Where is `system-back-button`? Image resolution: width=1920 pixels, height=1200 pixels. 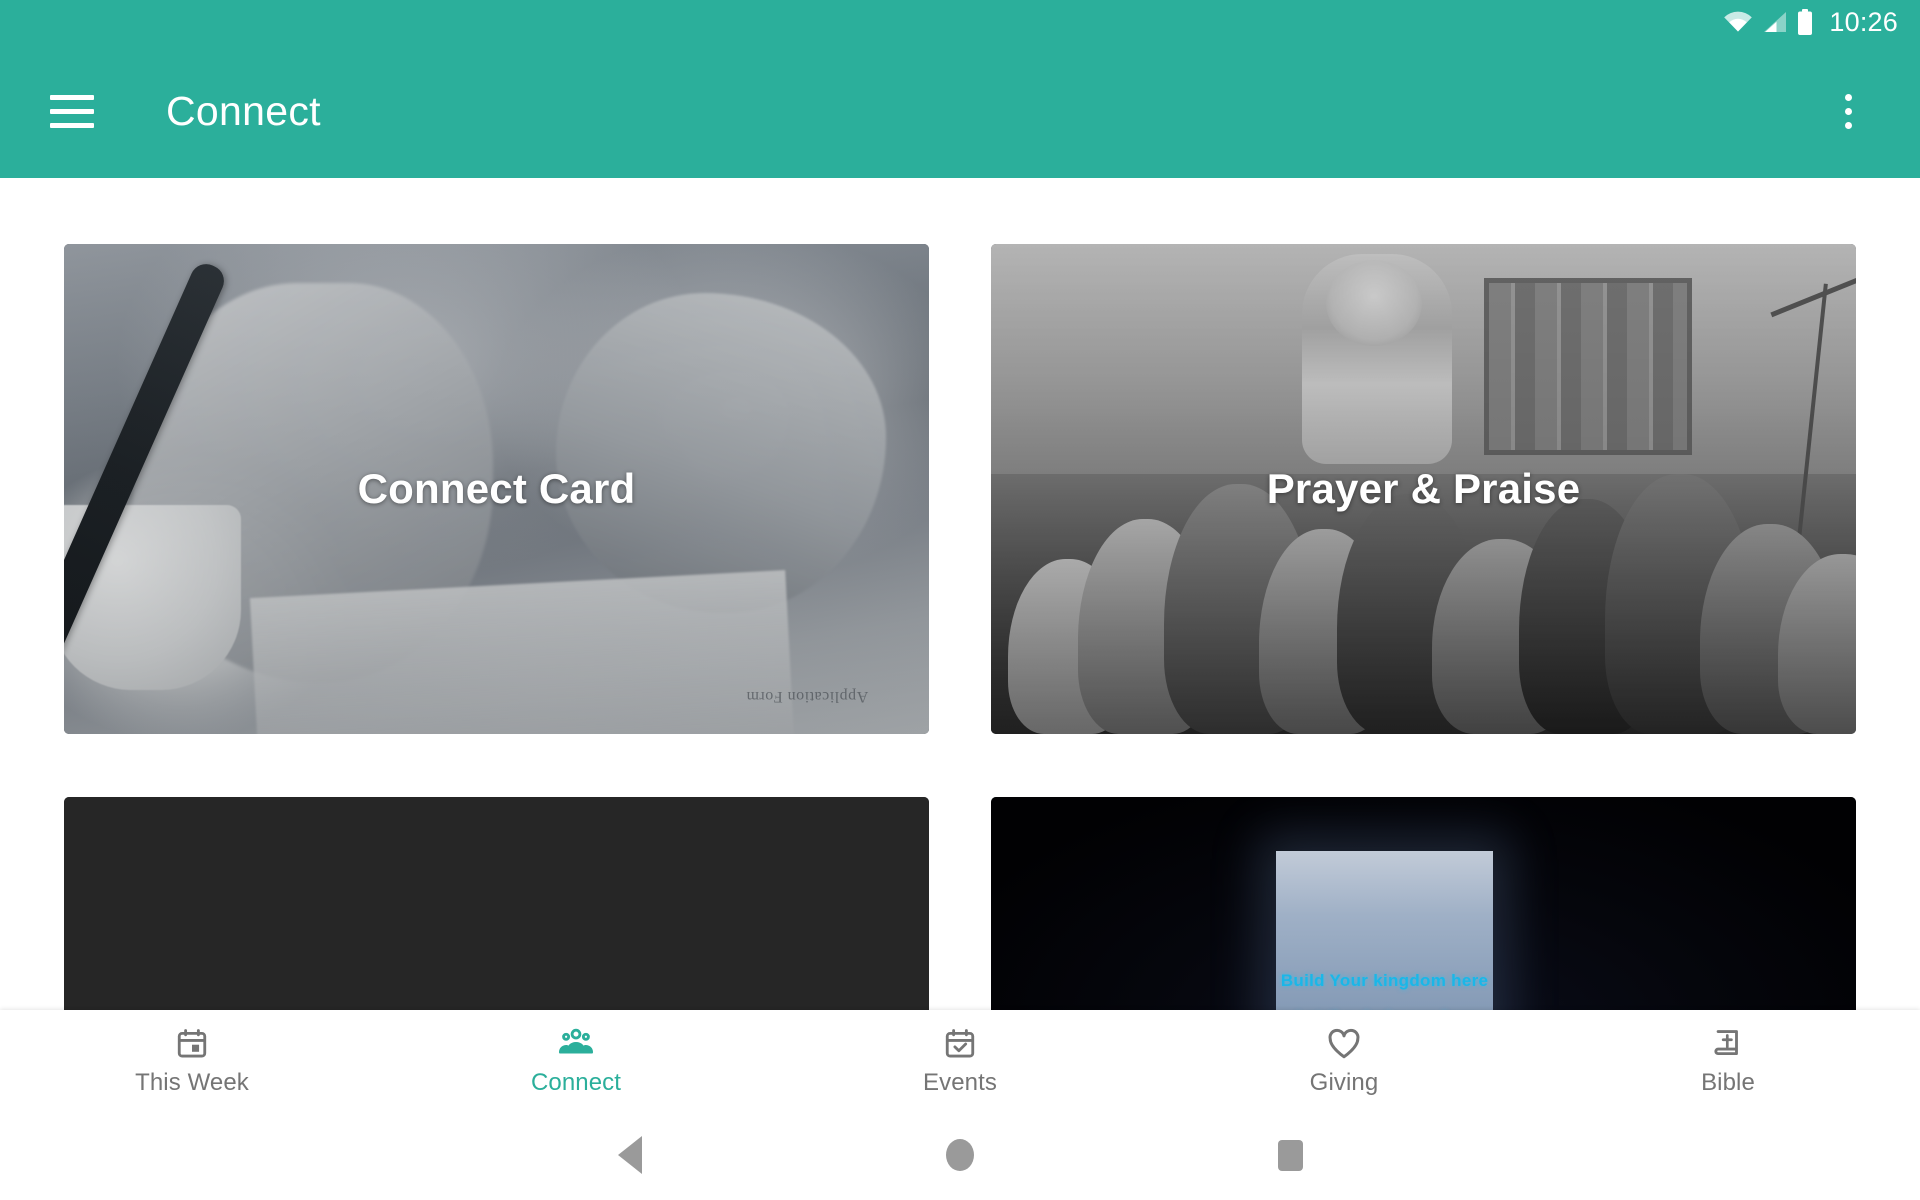 system-back-button is located at coordinates (630, 1155).